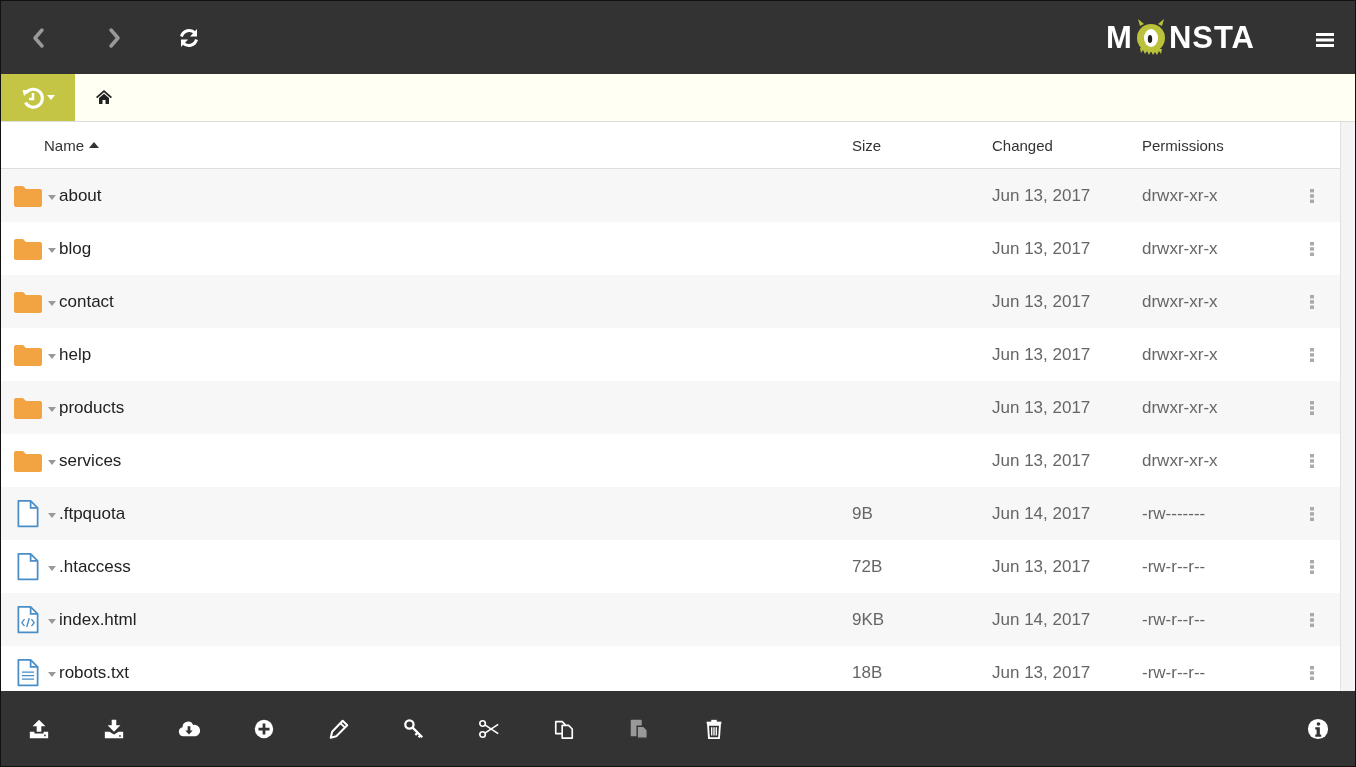  I want to click on logo-text: M, so click(1119, 37).